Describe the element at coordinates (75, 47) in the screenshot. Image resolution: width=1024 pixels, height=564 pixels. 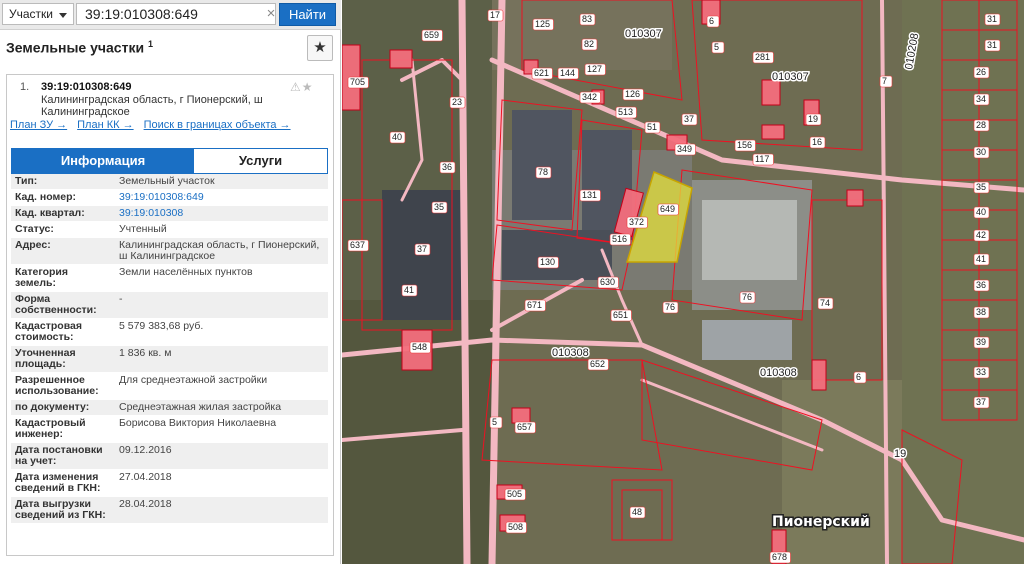
I see `page-title-text: Земельные участки` at that location.